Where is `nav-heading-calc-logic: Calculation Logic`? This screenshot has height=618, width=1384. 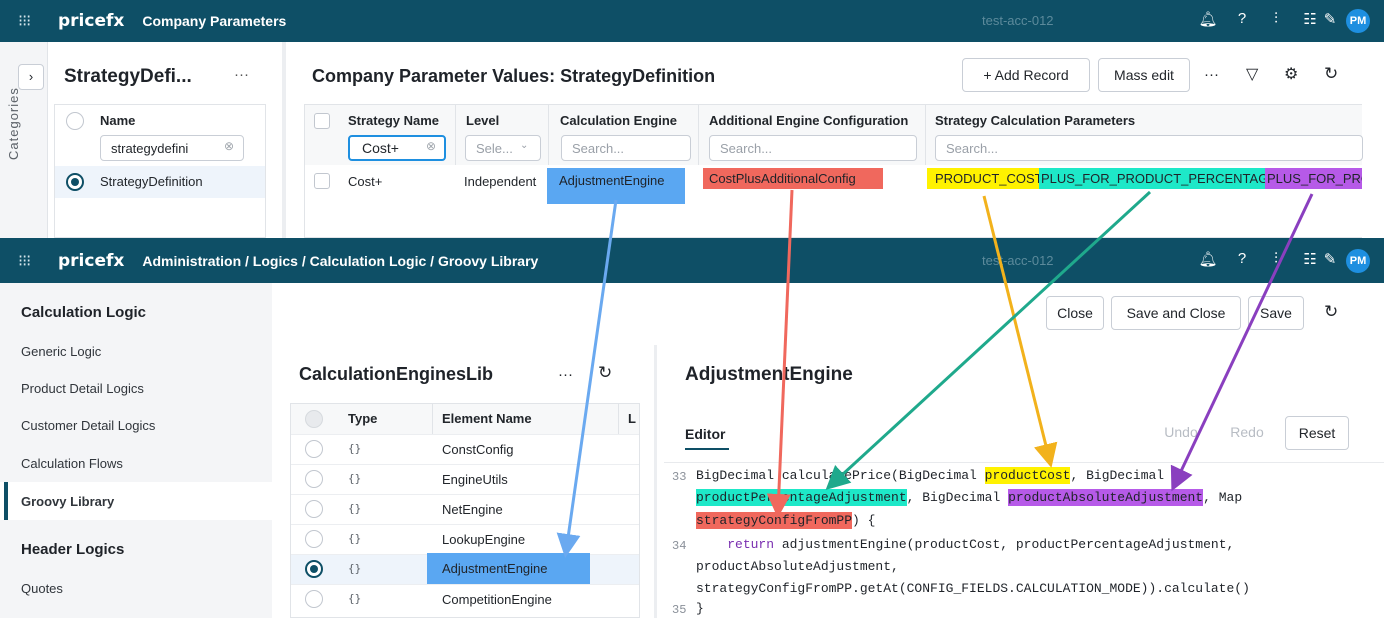
nav-heading-calc-logic: Calculation Logic is located at coordinates (84, 312).